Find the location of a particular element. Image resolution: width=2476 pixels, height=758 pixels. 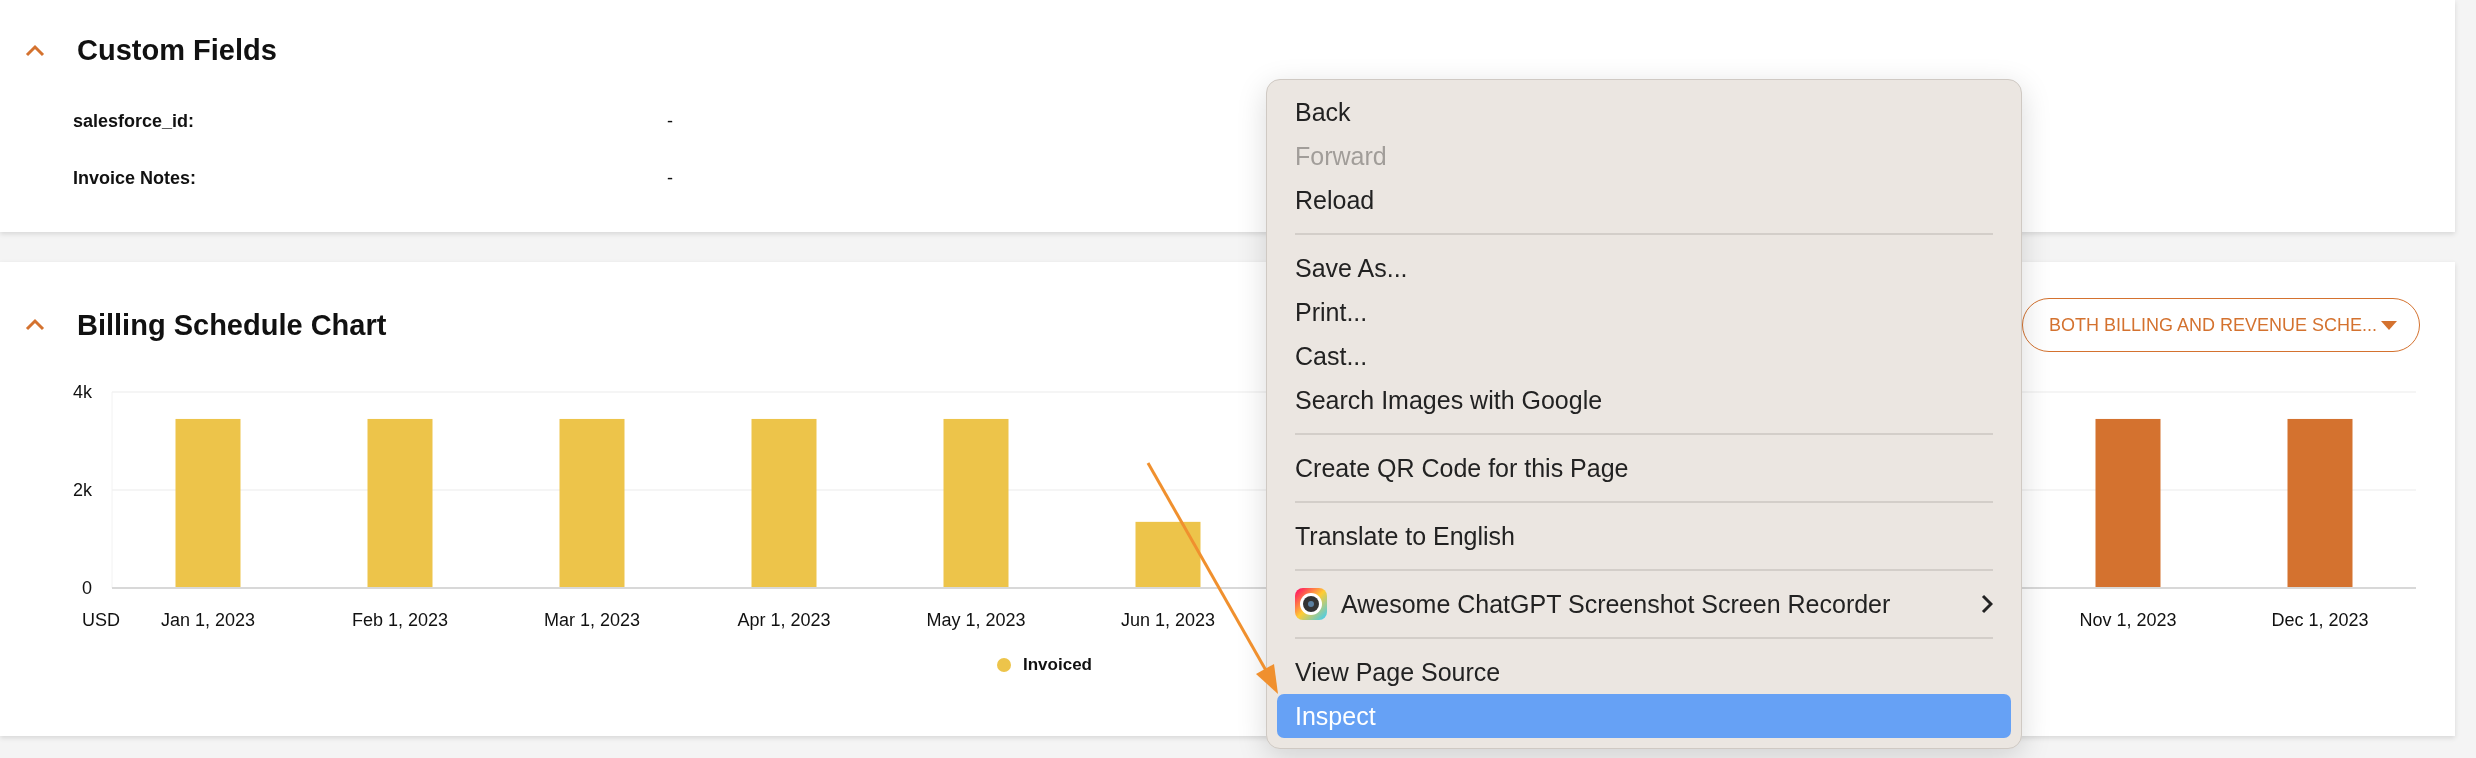

menu-item: Reload is located at coordinates (1644, 200).